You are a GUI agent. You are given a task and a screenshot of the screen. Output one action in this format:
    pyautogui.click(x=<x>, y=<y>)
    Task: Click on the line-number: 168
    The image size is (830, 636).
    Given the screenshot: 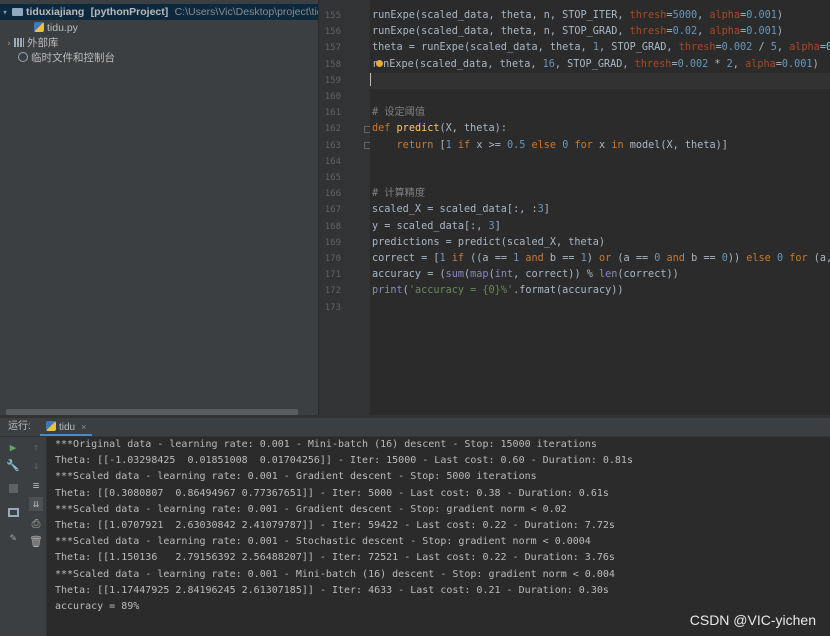 What is the action you would take?
    pyautogui.click(x=332, y=226)
    